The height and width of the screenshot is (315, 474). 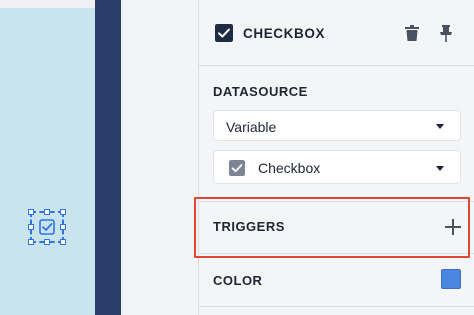 I want to click on color-label: COLOR, so click(x=238, y=280).